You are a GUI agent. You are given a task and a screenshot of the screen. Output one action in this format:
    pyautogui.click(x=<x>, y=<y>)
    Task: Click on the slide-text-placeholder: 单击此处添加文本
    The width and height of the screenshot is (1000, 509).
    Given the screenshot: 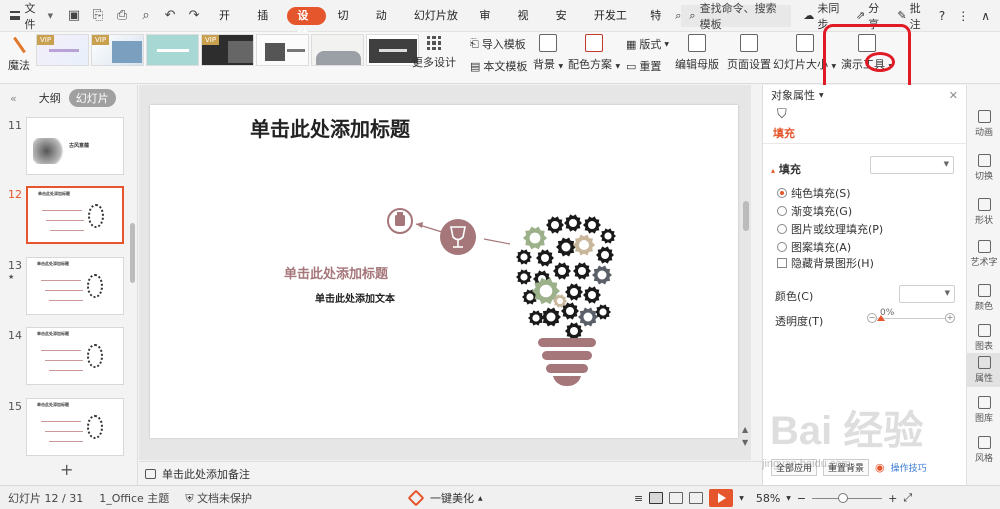 What is the action you would take?
    pyautogui.click(x=355, y=297)
    